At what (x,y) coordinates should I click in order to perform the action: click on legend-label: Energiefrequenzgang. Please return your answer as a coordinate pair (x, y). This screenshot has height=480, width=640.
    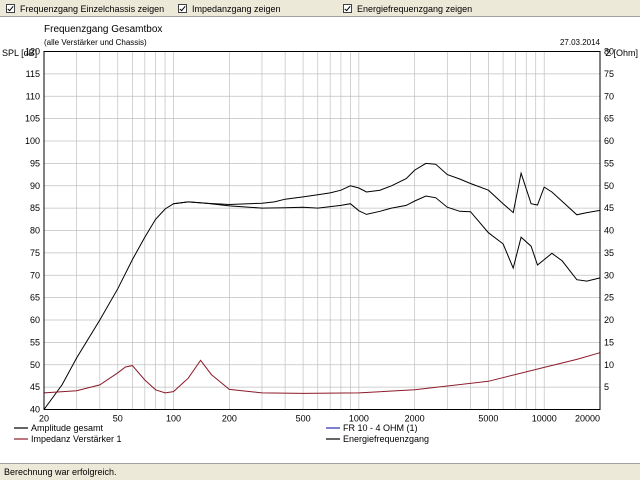
    Looking at the image, I should click on (386, 439).